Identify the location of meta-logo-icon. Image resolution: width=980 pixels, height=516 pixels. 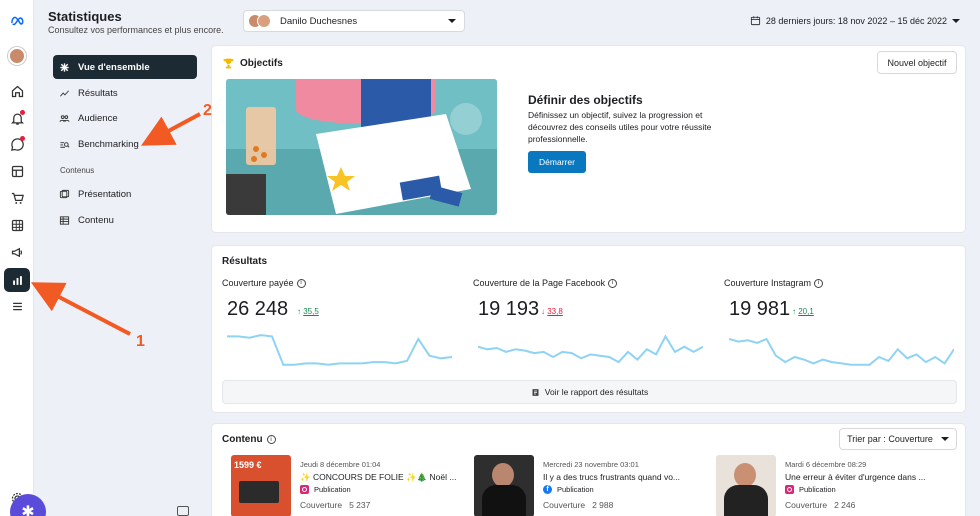
(17, 20).